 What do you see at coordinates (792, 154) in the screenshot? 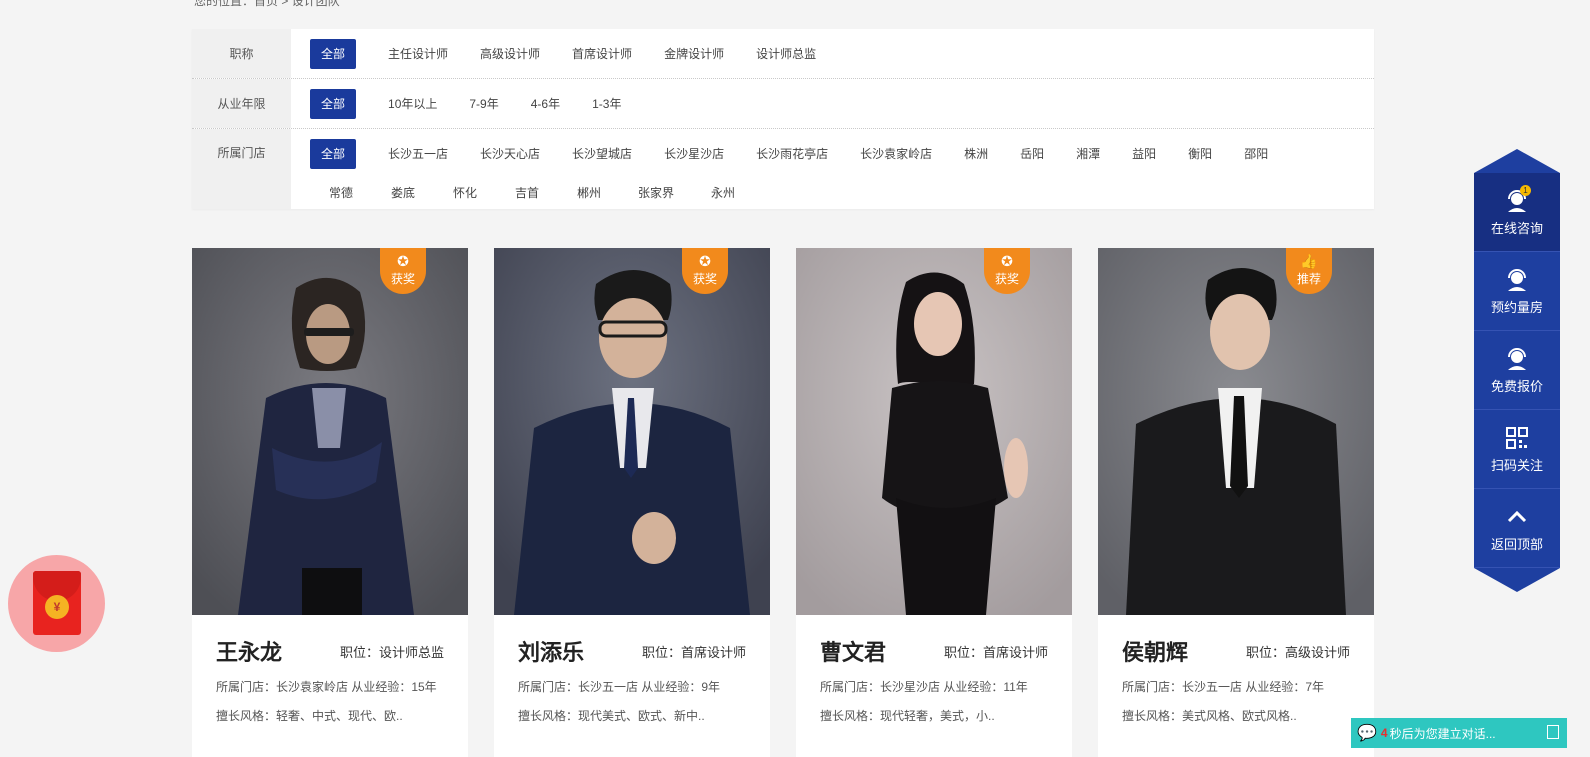
I see `filter-option: 长沙雨花亭店` at bounding box center [792, 154].